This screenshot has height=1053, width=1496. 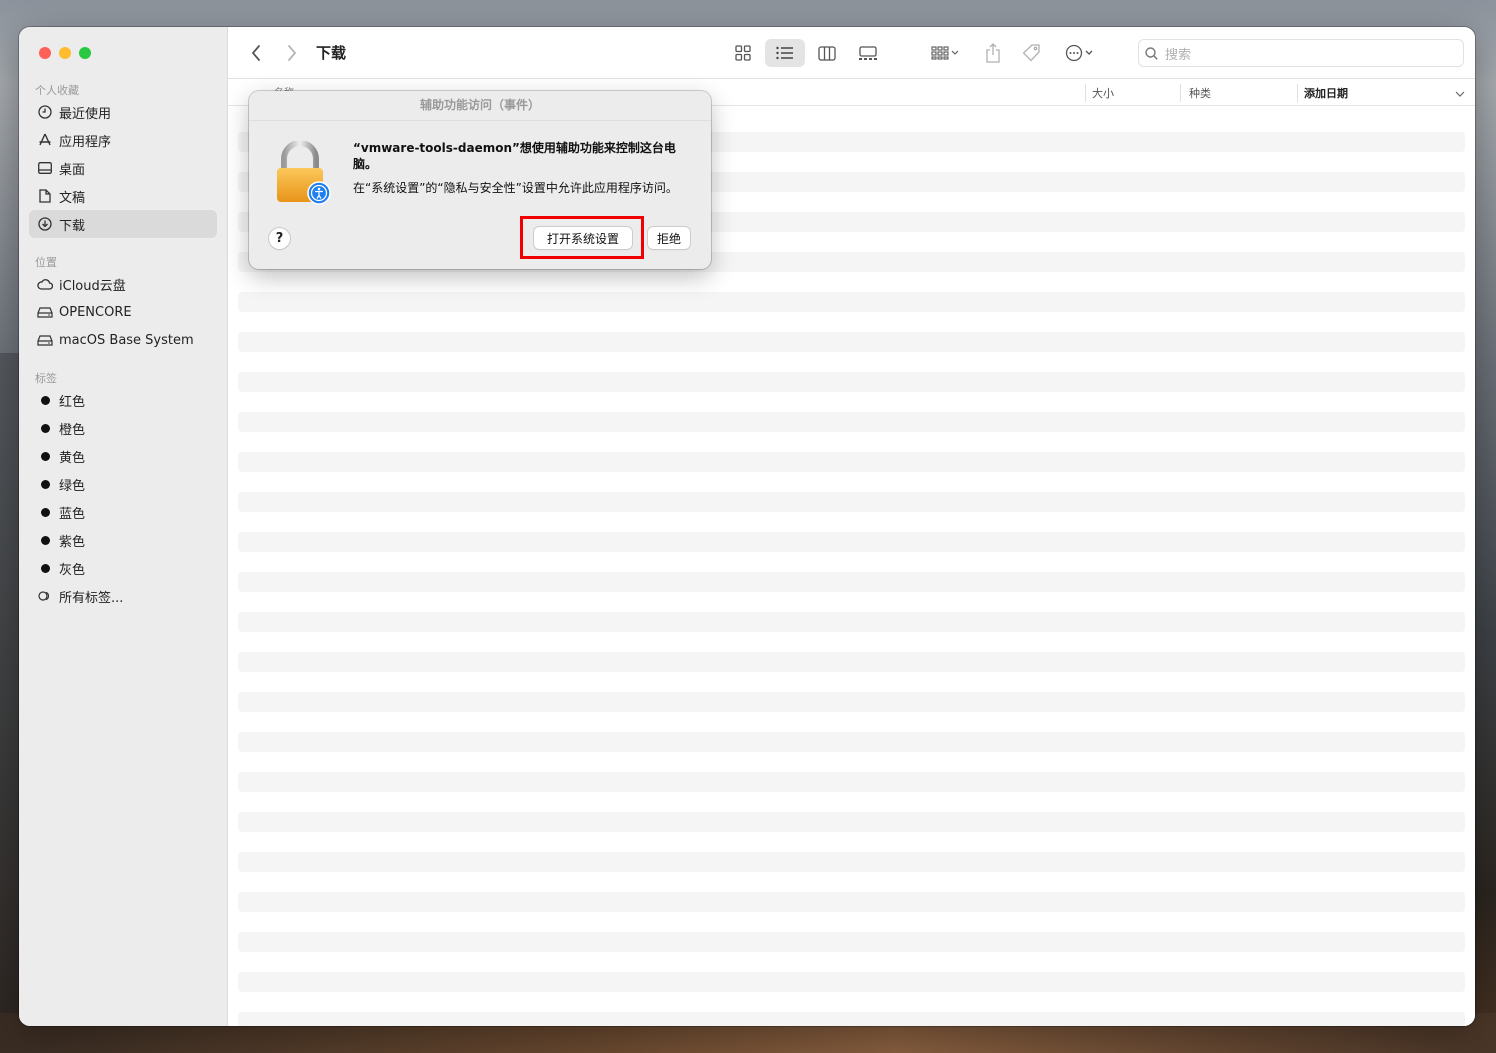 I want to click on group-icon, so click(x=945, y=53).